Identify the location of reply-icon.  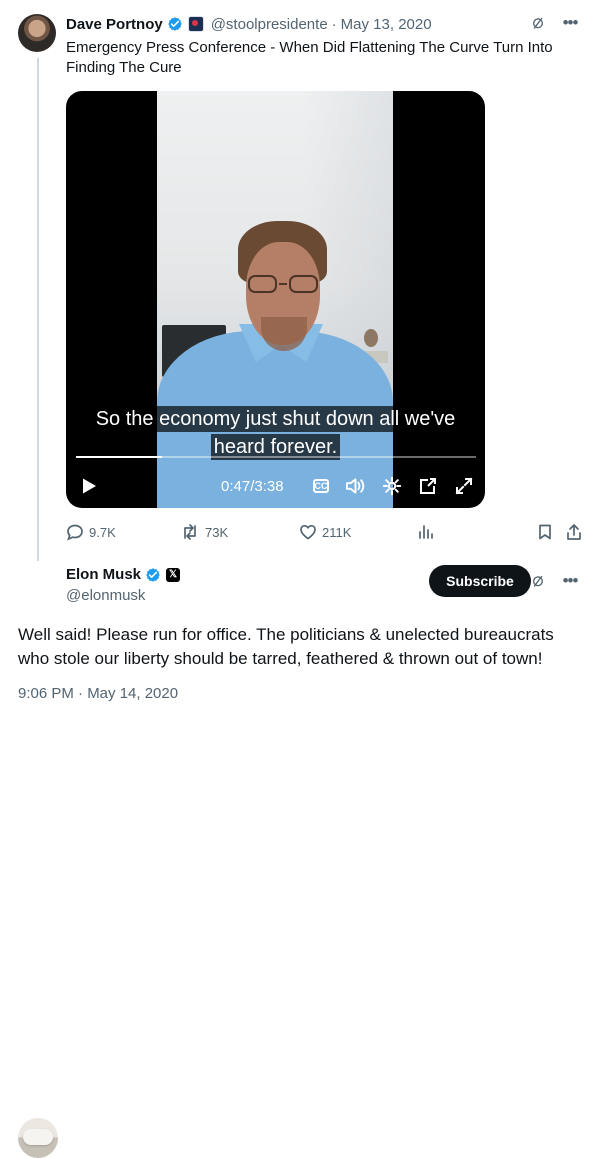
(75, 532).